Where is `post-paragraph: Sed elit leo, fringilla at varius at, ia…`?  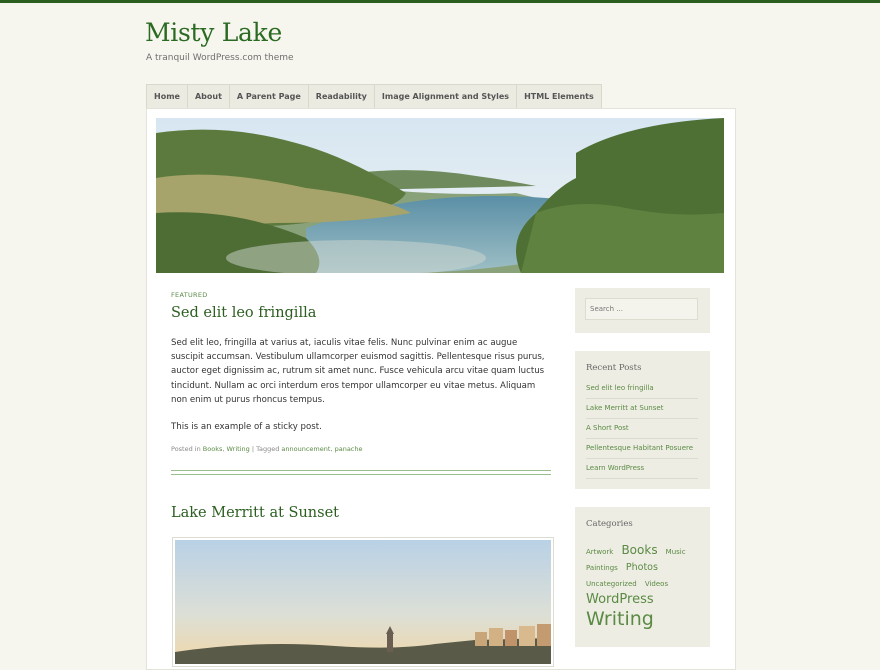
post-paragraph: Sed elit leo, fringilla at varius at, ia… is located at coordinates (358, 371).